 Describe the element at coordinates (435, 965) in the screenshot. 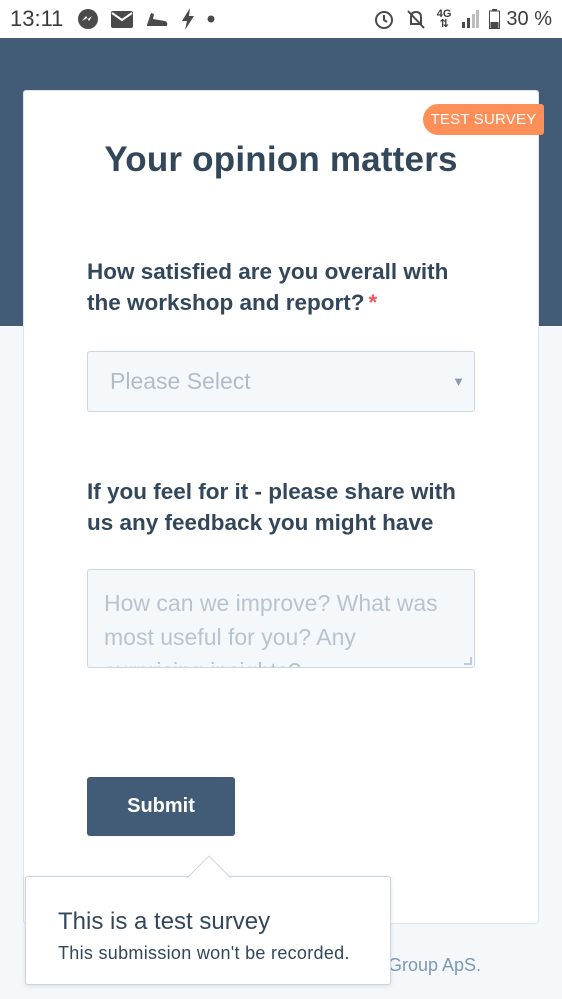

I see `footer-text: Group ApS.` at that location.